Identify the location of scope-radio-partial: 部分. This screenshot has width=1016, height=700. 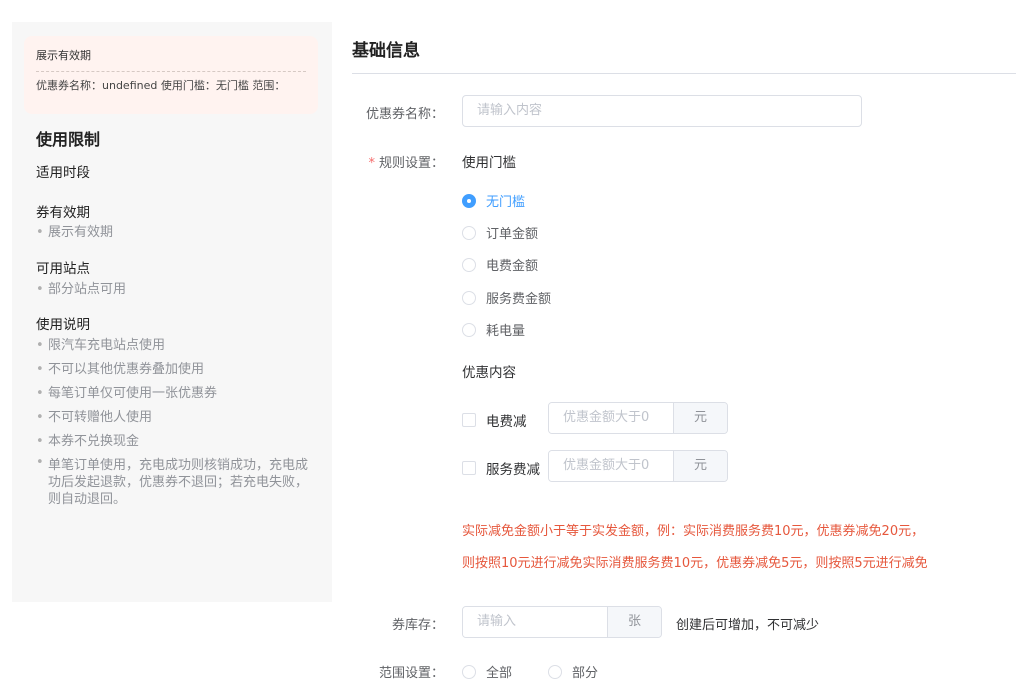
(573, 671).